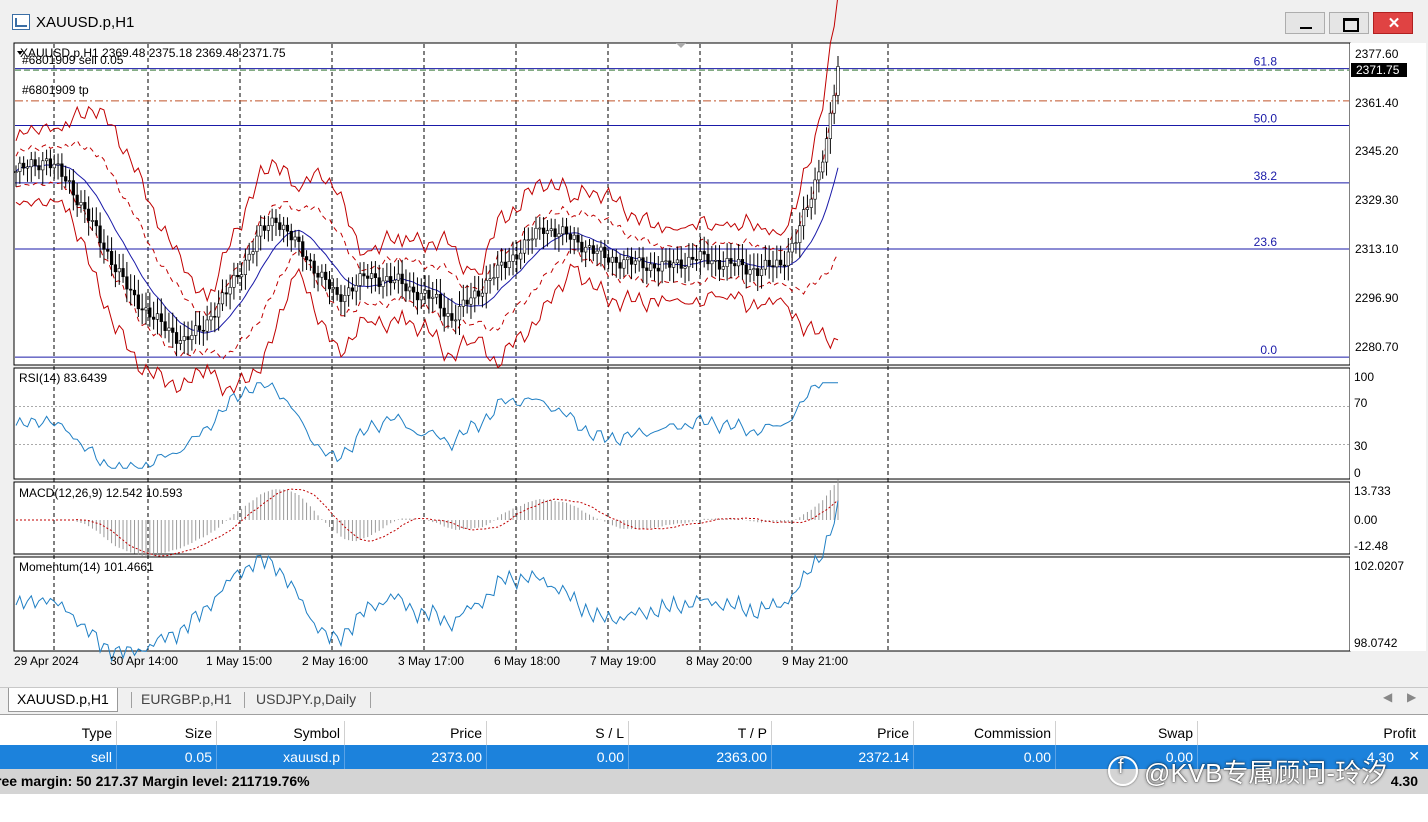 Image resolution: width=1428 pixels, height=822 pixels. Describe the element at coordinates (558, 733) in the screenshot. I see `column-sl: S / L` at that location.